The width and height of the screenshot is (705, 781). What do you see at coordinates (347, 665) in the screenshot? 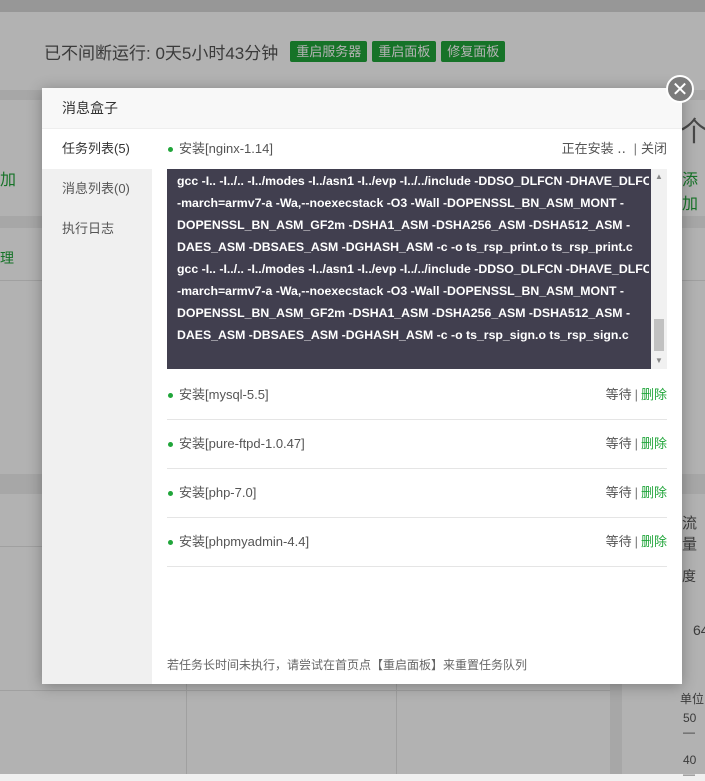
I see `task-queue-tip: 若任务长时间未执行，请尝试在首页点【重启面板】来重置任务队列` at bounding box center [347, 665].